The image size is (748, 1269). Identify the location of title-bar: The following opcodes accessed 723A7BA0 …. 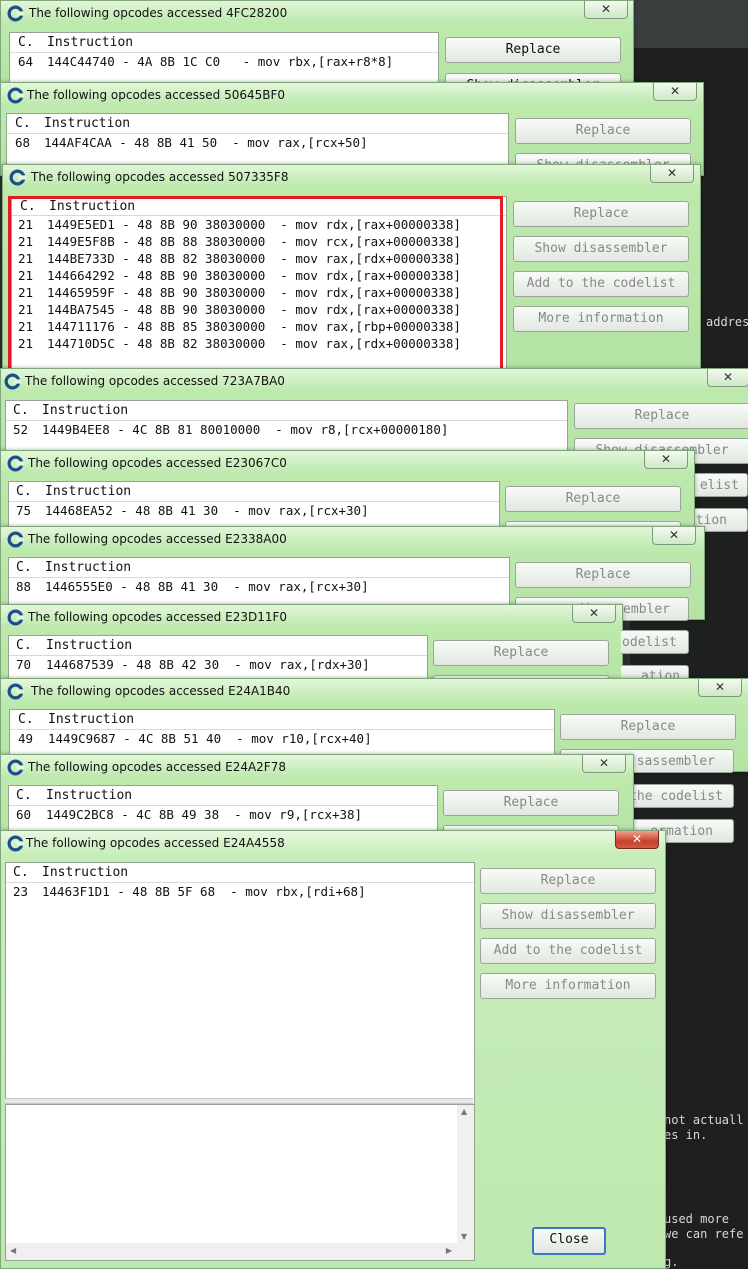
(374, 382).